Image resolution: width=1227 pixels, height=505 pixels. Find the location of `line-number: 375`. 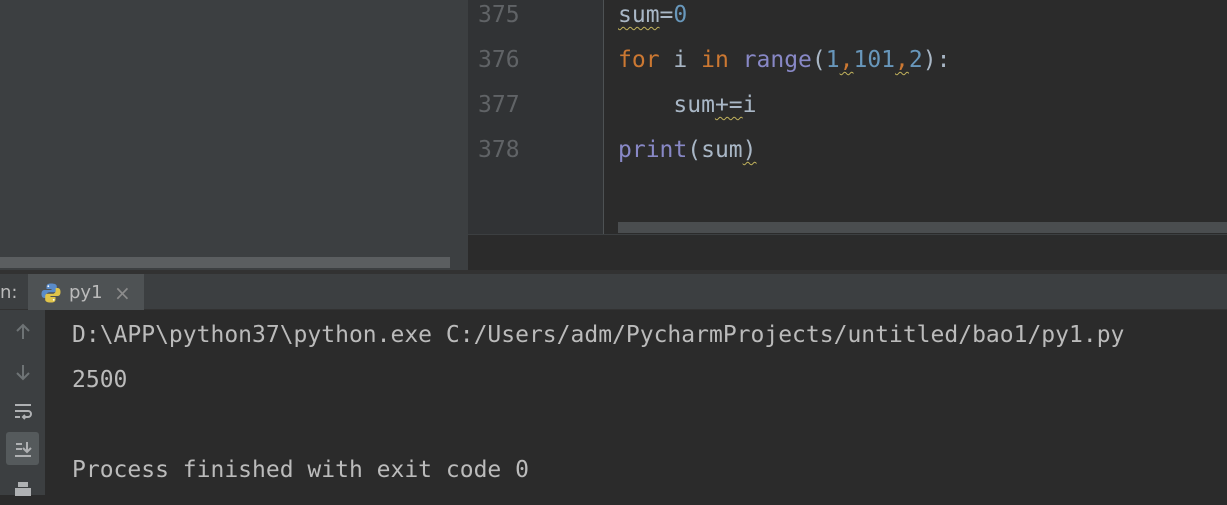

line-number: 375 is located at coordinates (499, 15).